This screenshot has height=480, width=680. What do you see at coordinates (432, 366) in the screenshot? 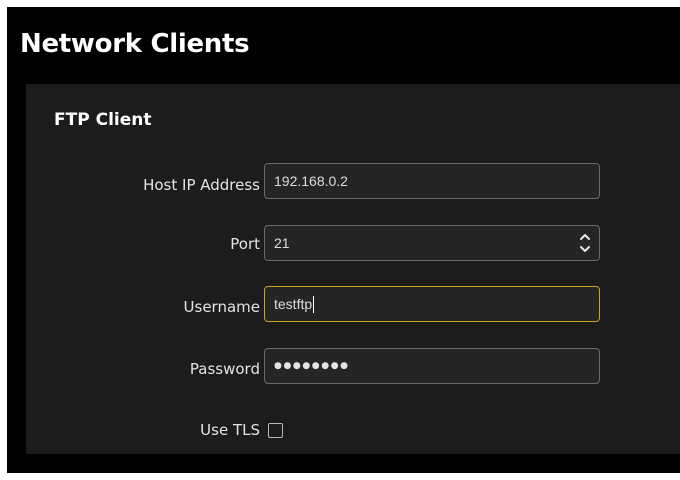
I see `password-input: ●●●●●●●●` at bounding box center [432, 366].